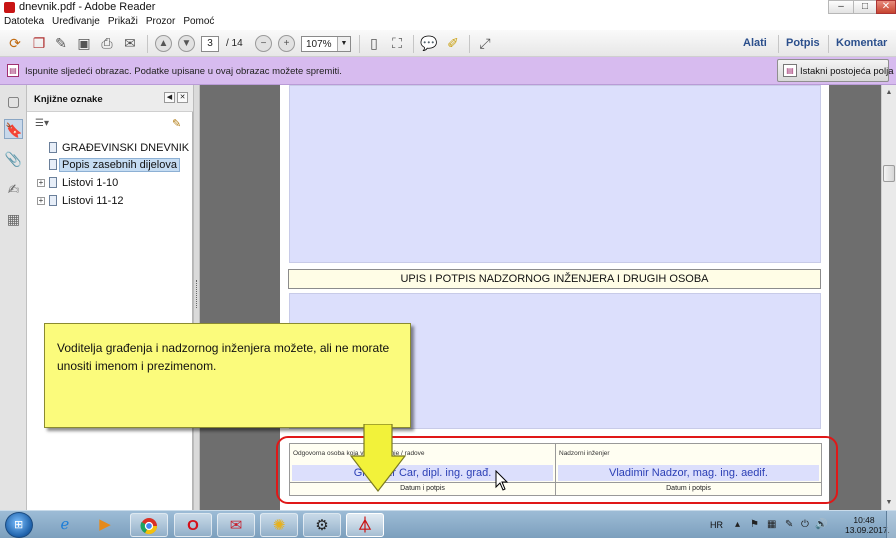  Describe the element at coordinates (754, 524) in the screenshot. I see `action-center-icon: ⚑` at that location.